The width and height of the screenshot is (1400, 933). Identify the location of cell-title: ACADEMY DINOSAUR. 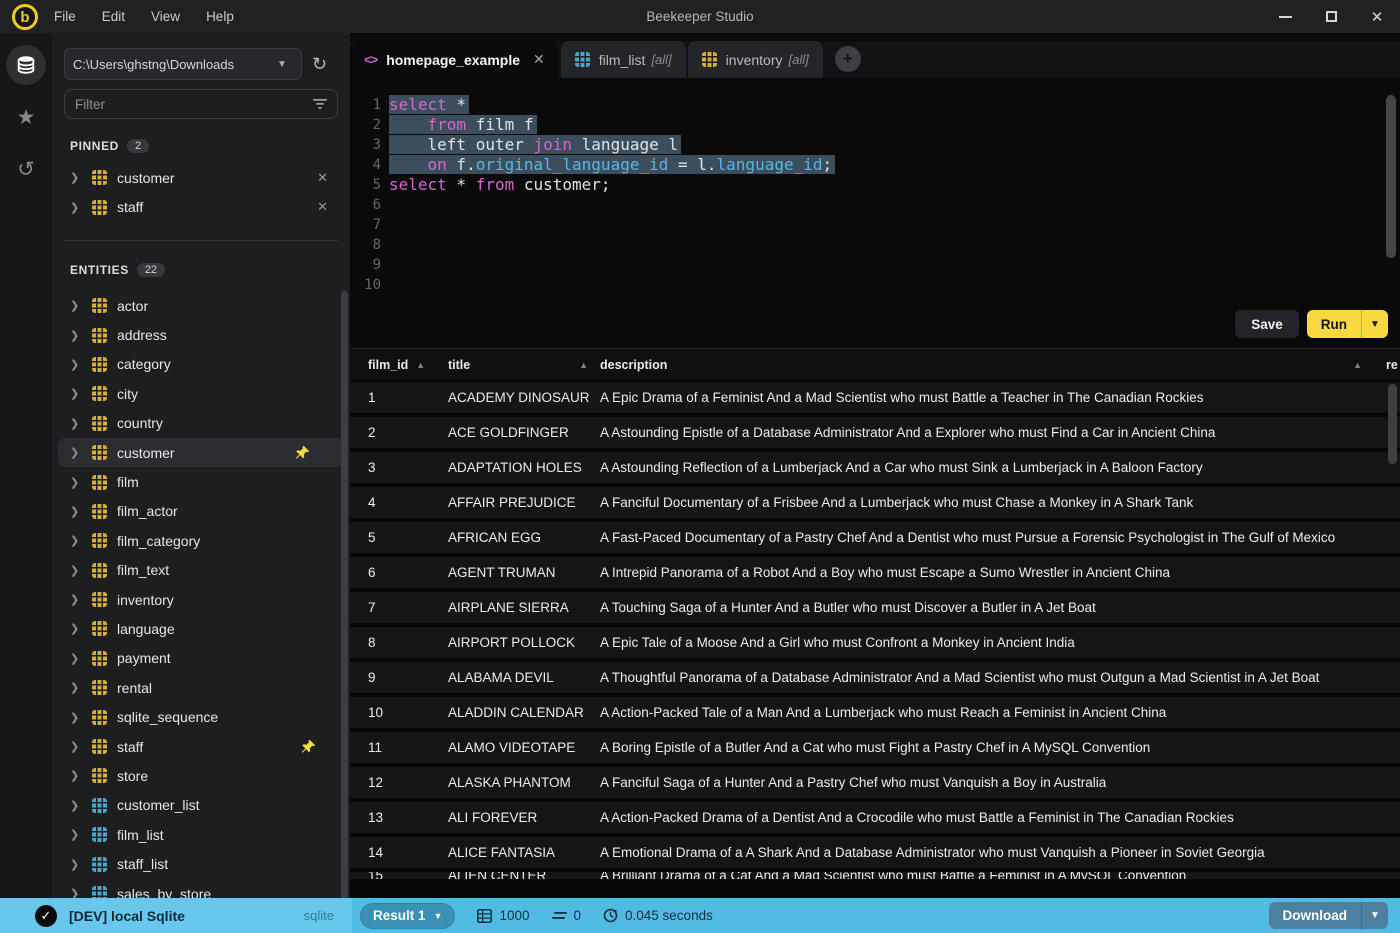
(519, 397).